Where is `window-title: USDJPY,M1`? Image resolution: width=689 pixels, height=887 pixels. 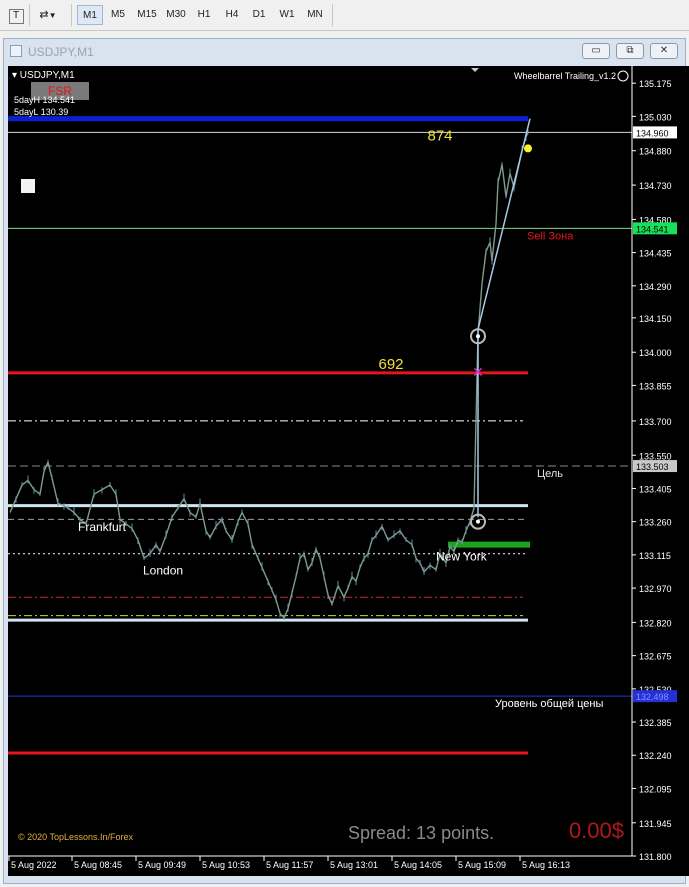 window-title: USDJPY,M1 is located at coordinates (61, 52).